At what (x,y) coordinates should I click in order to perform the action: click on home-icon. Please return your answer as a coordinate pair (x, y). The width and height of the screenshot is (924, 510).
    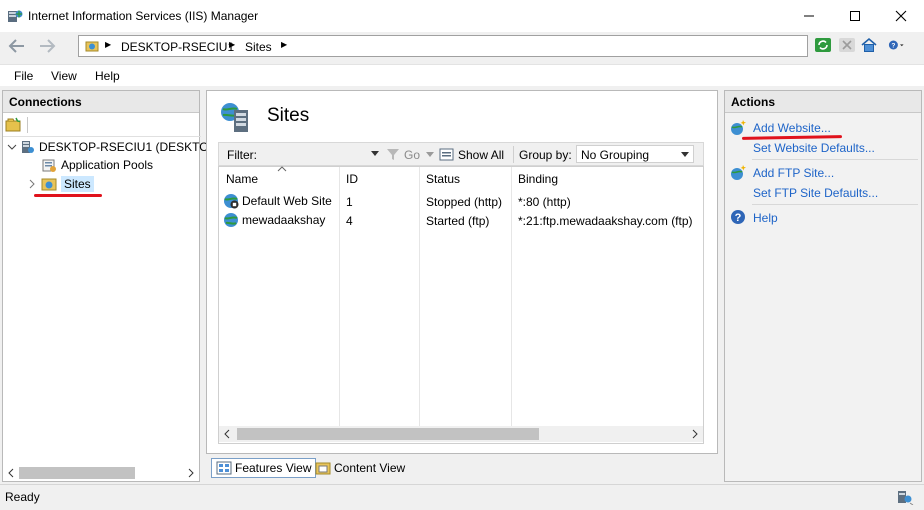
    Looking at the image, I should click on (869, 45).